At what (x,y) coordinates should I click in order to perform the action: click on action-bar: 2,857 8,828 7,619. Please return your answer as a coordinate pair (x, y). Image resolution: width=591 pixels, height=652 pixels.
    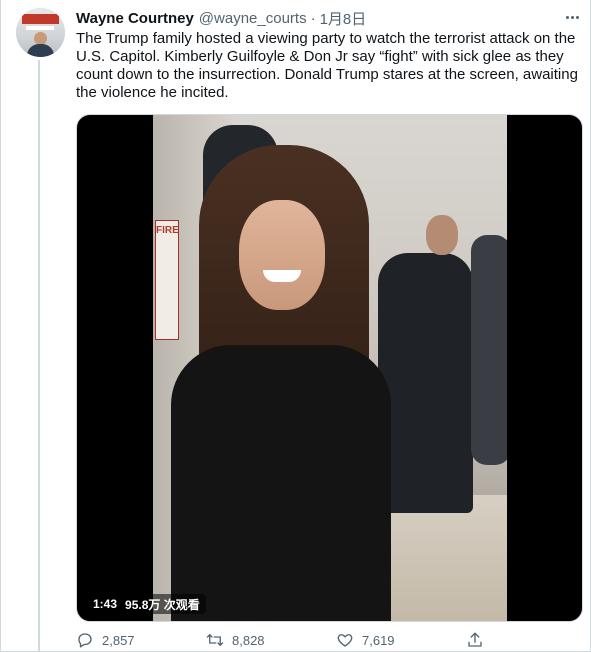
    Looking at the image, I should click on (311, 640).